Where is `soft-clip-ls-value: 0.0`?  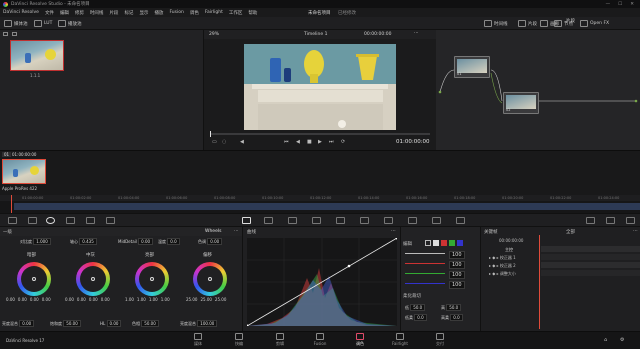
soft-clip-ls-value: 0.0 is located at coordinates (420, 317).